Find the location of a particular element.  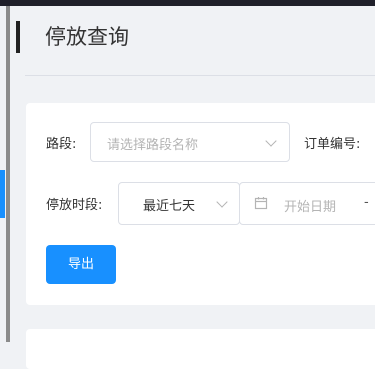

quick-range-select: 最近七天 is located at coordinates (179, 203).